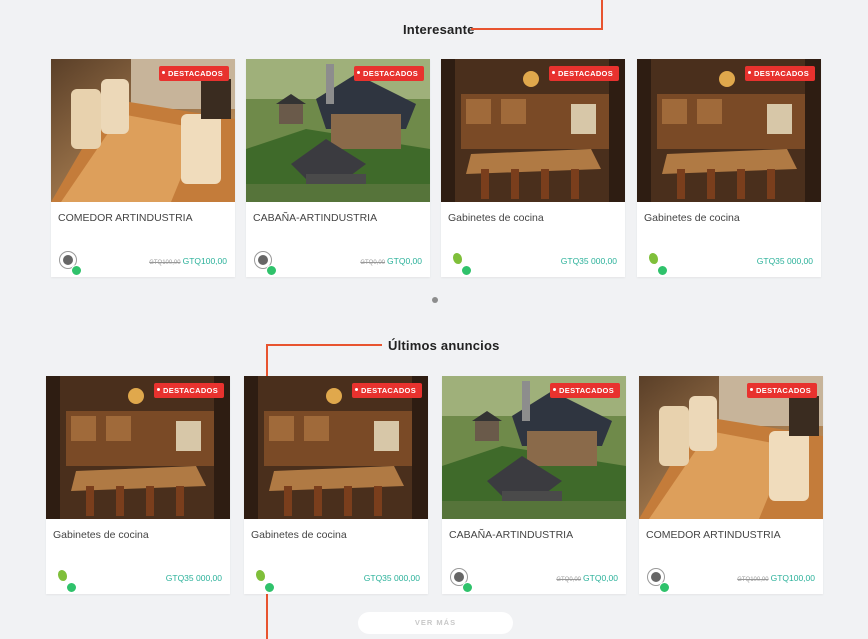 The image size is (868, 639). What do you see at coordinates (435, 300) in the screenshot?
I see `carousel-dot` at bounding box center [435, 300].